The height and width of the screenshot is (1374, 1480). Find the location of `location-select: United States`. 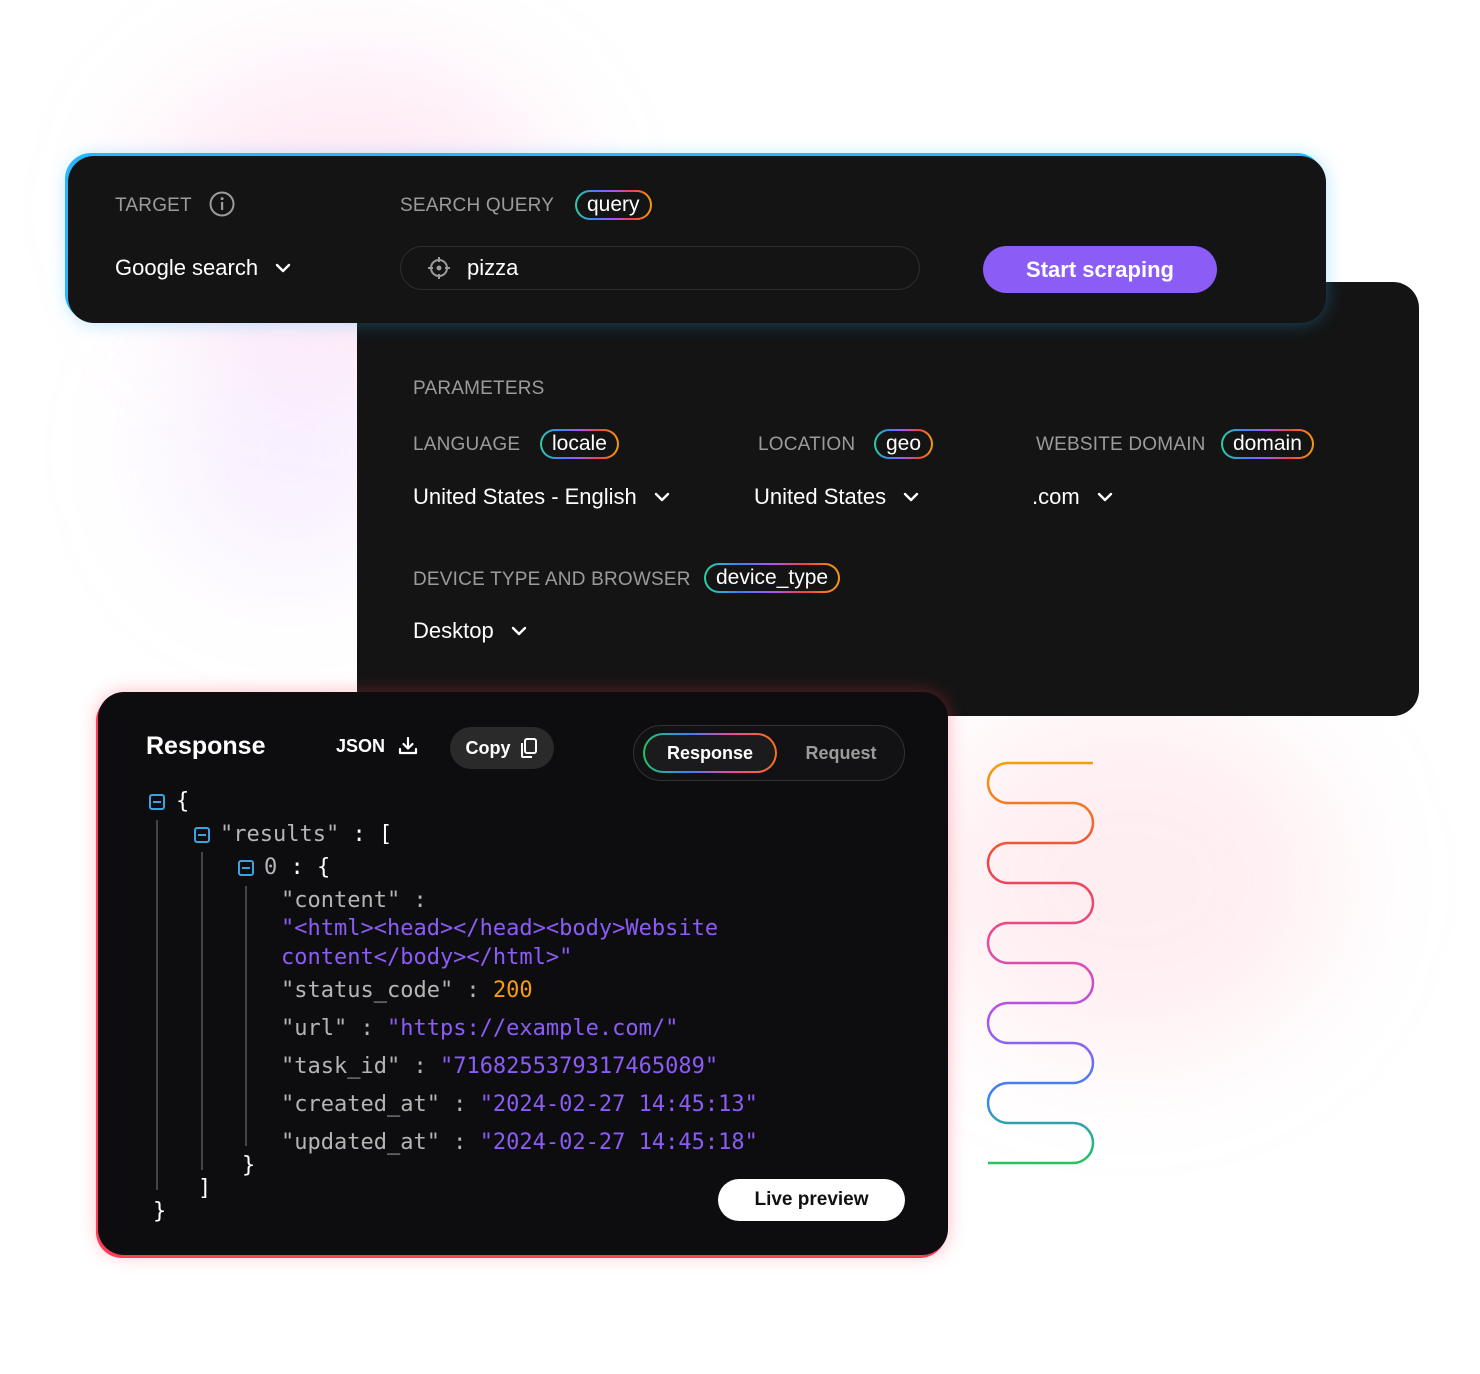

location-select: United States is located at coordinates (838, 497).